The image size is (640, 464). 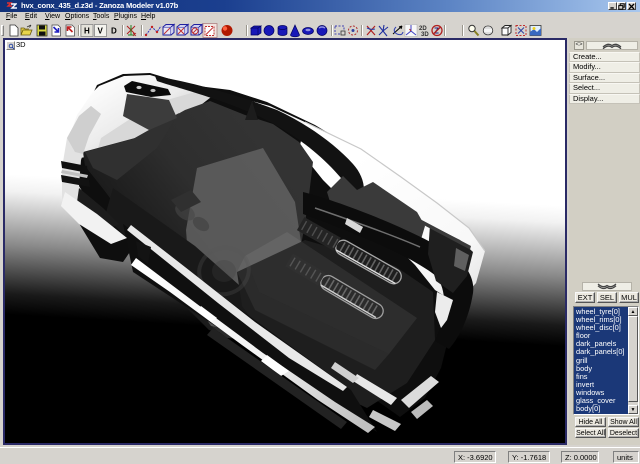 What do you see at coordinates (114, 31) in the screenshot?
I see `svg-text: D` at bounding box center [114, 31].